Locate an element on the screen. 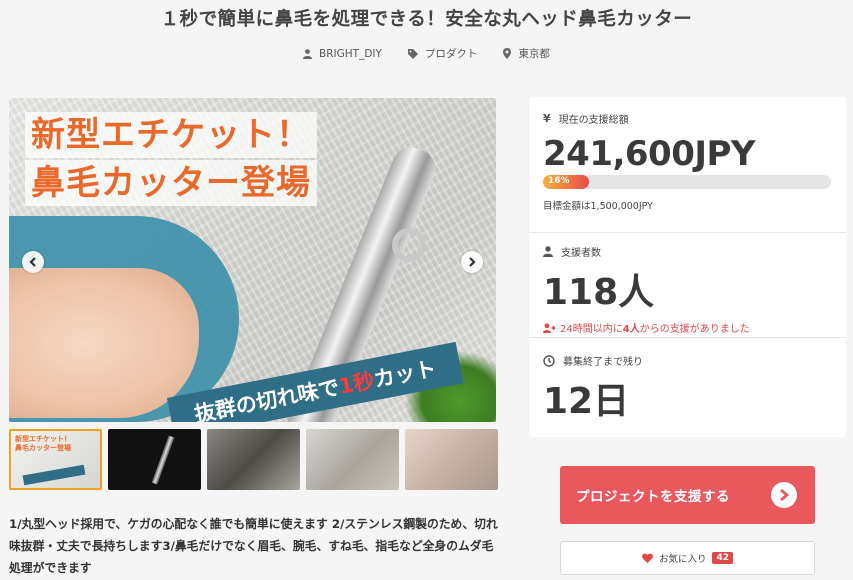 The width and height of the screenshot is (853, 580). project-meta: BRIGHT_DIY プロダクト 東京都 is located at coordinates (426, 53).